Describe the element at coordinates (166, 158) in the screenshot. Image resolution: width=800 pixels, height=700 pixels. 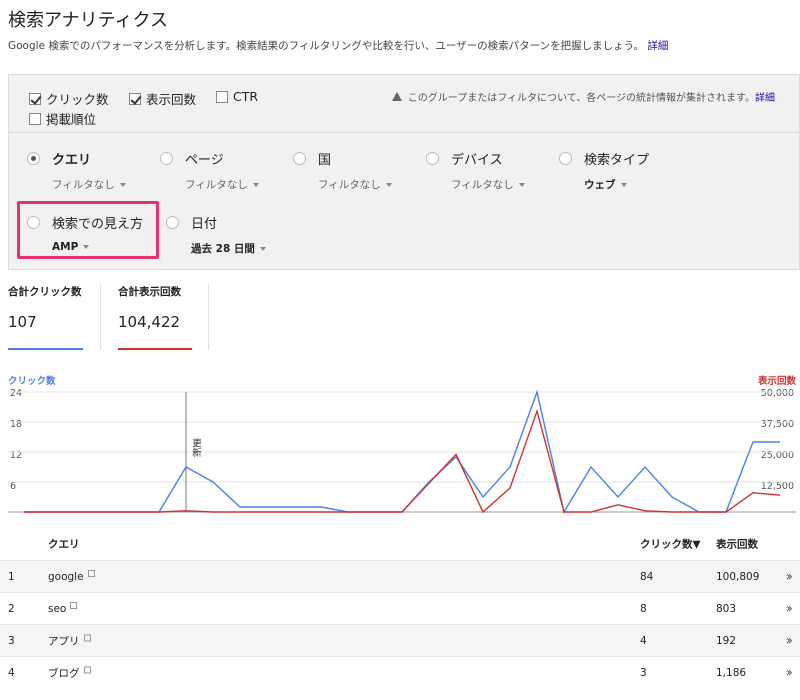
I see `radio-page` at that location.